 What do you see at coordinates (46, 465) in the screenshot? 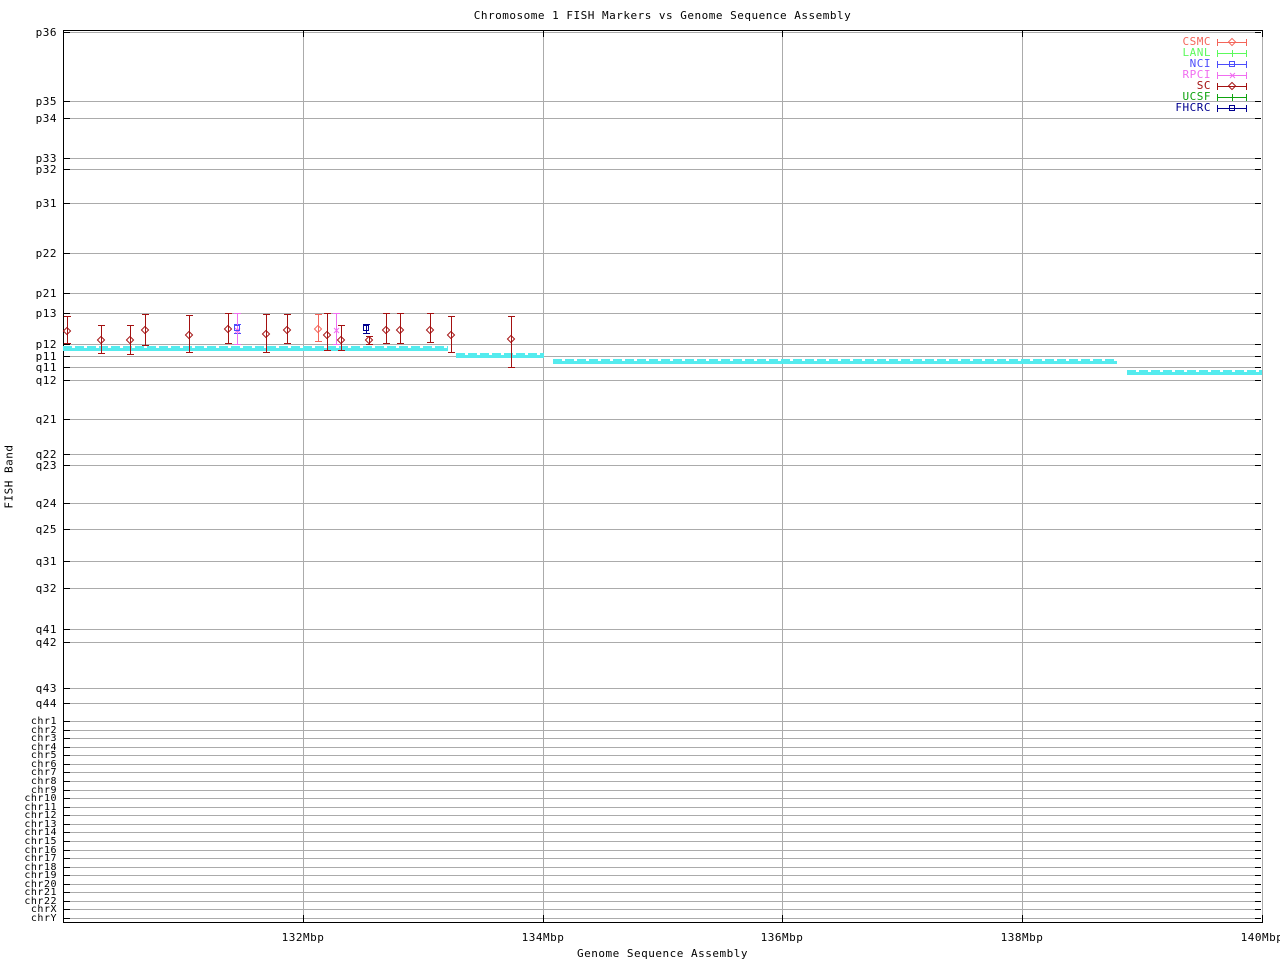
I see `y-tick-label: q23` at bounding box center [46, 465].